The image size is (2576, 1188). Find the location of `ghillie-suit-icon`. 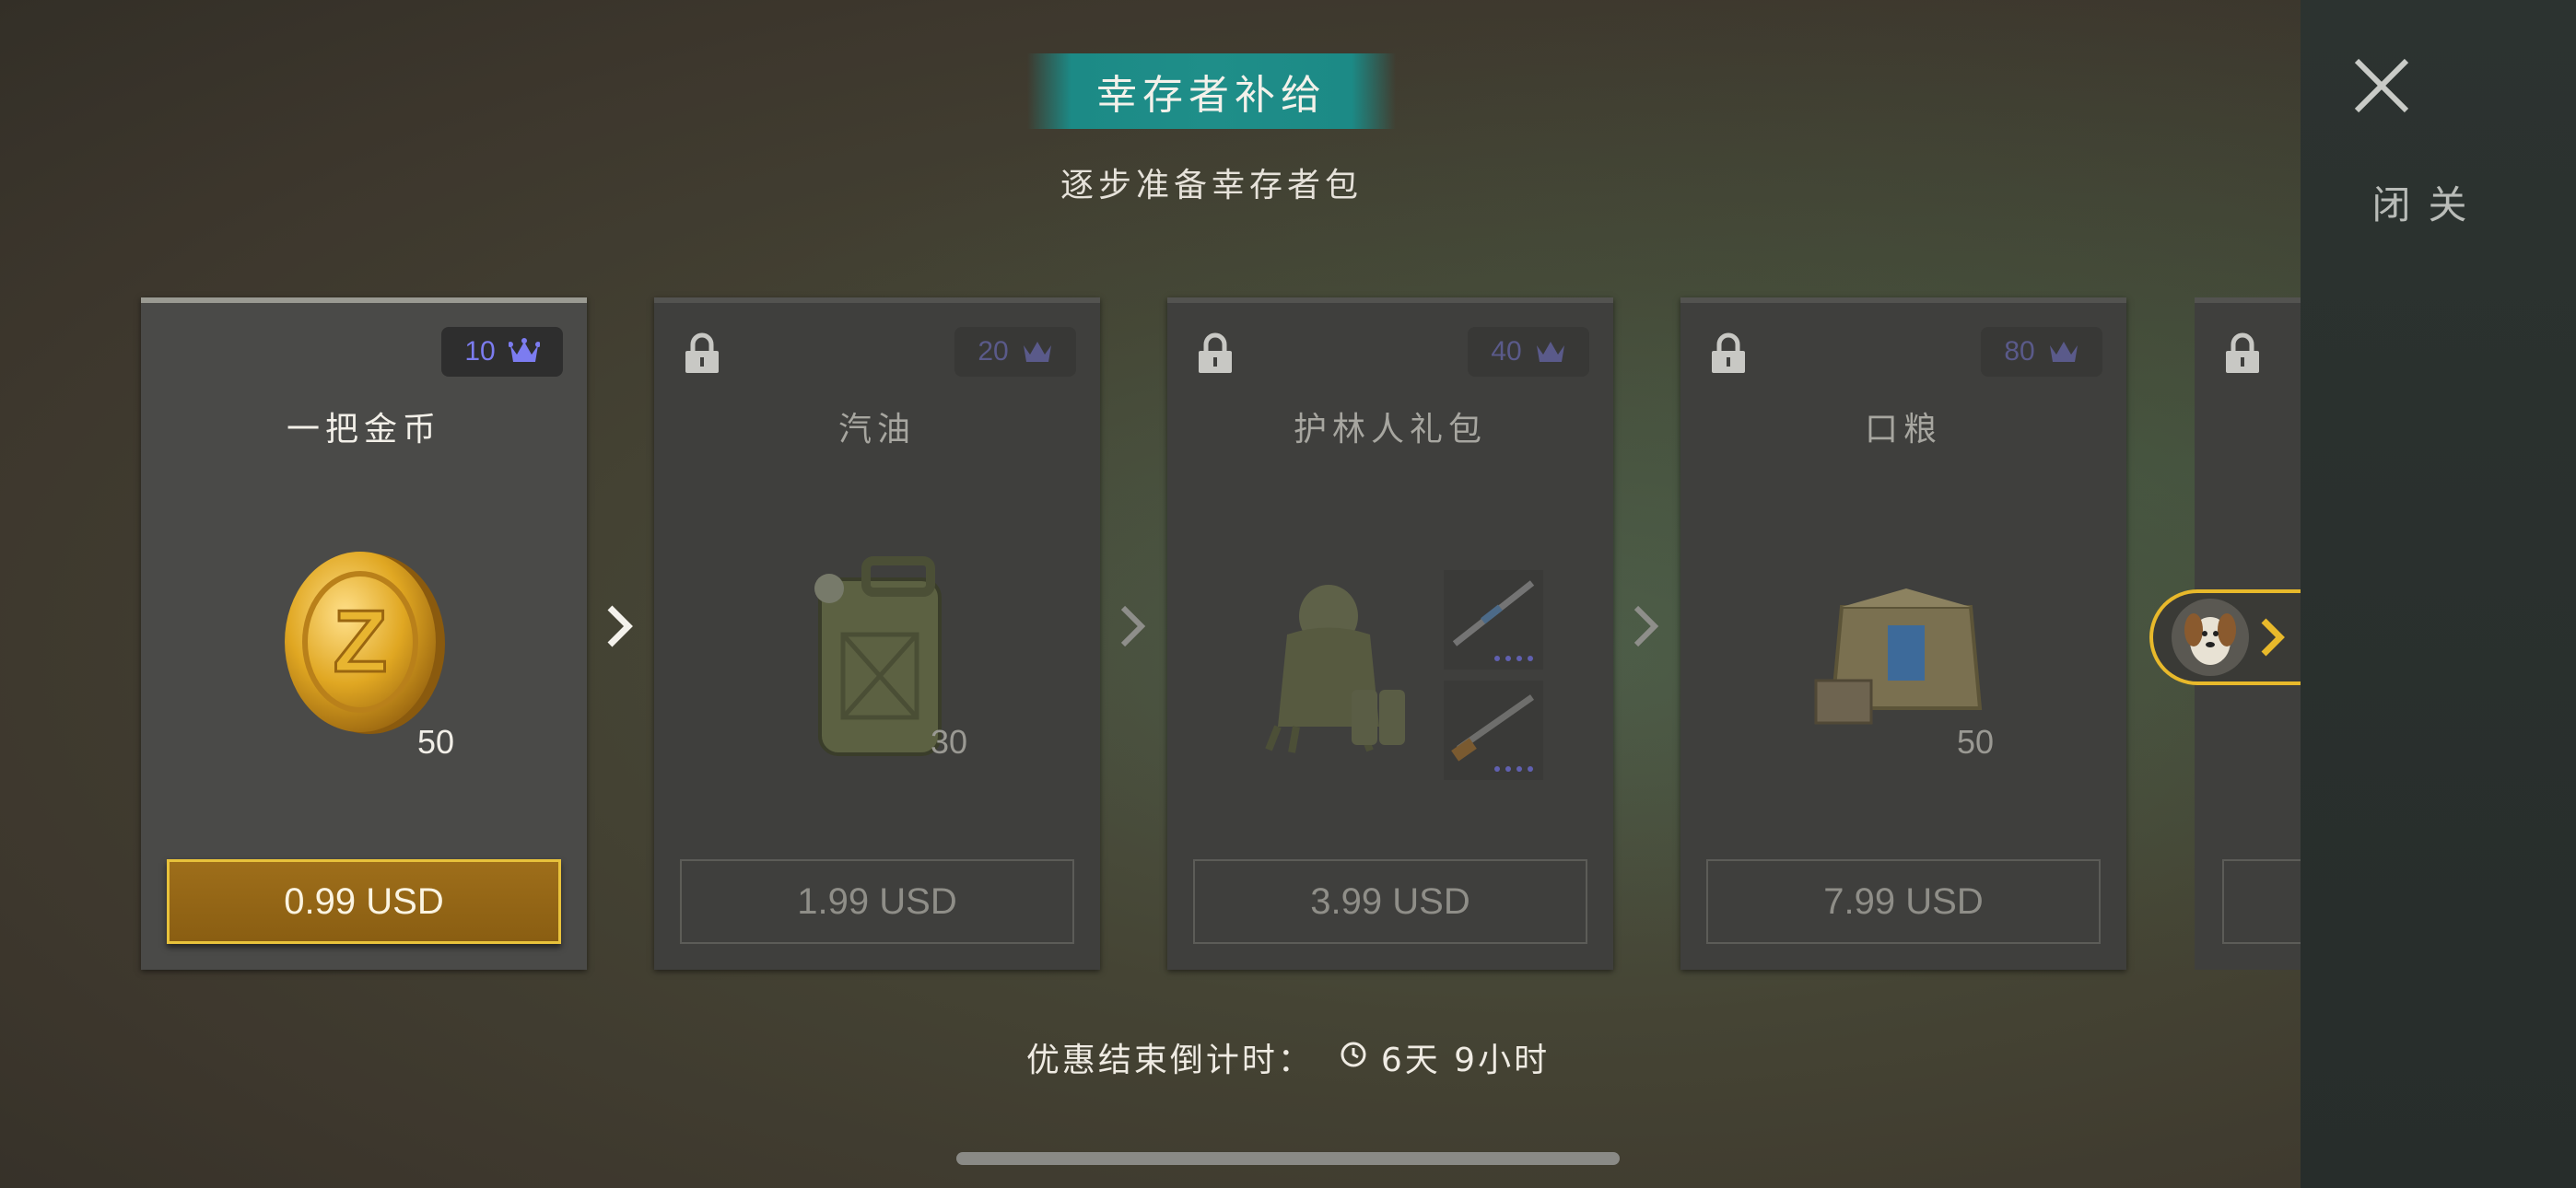

ghillie-suit-icon is located at coordinates (1335, 669).